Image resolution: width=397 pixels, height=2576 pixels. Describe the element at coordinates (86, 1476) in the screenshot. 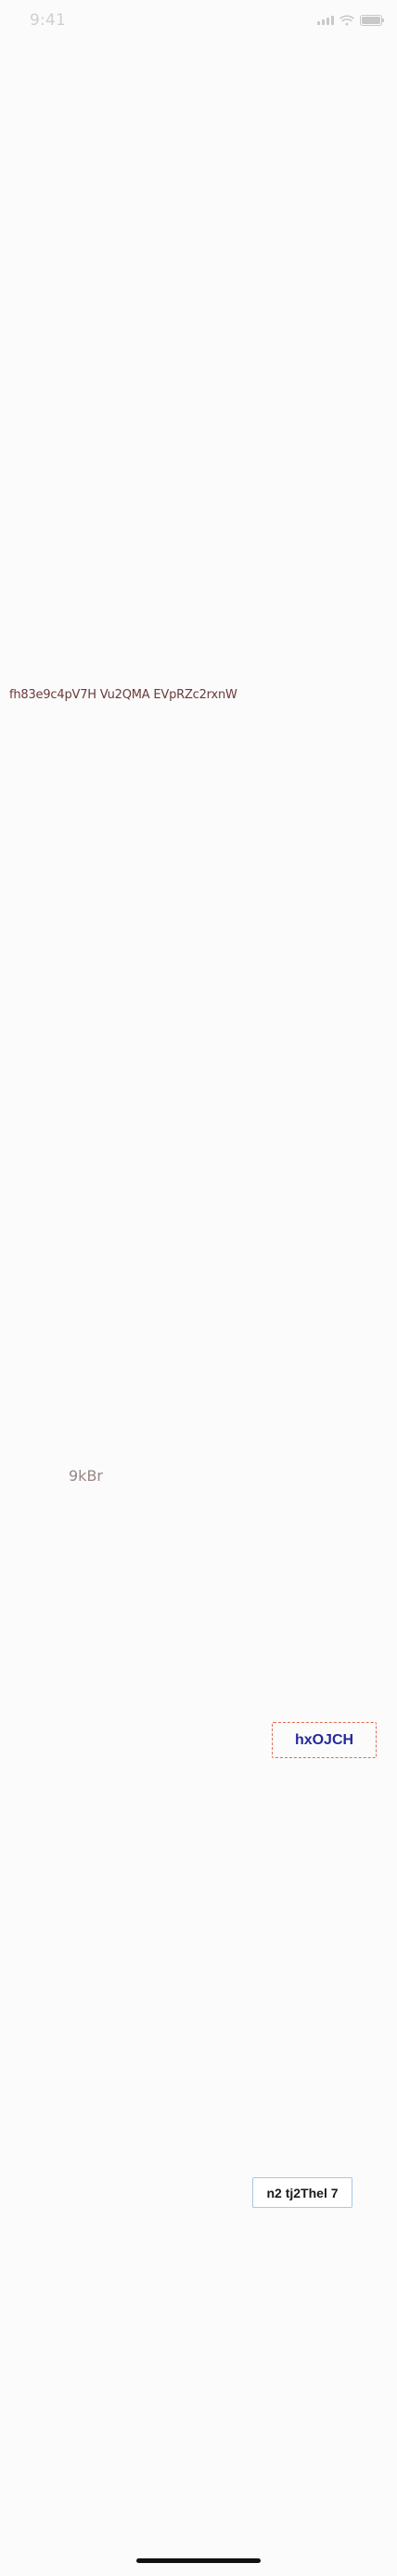

I see `text-9kbr: 9kBr` at that location.